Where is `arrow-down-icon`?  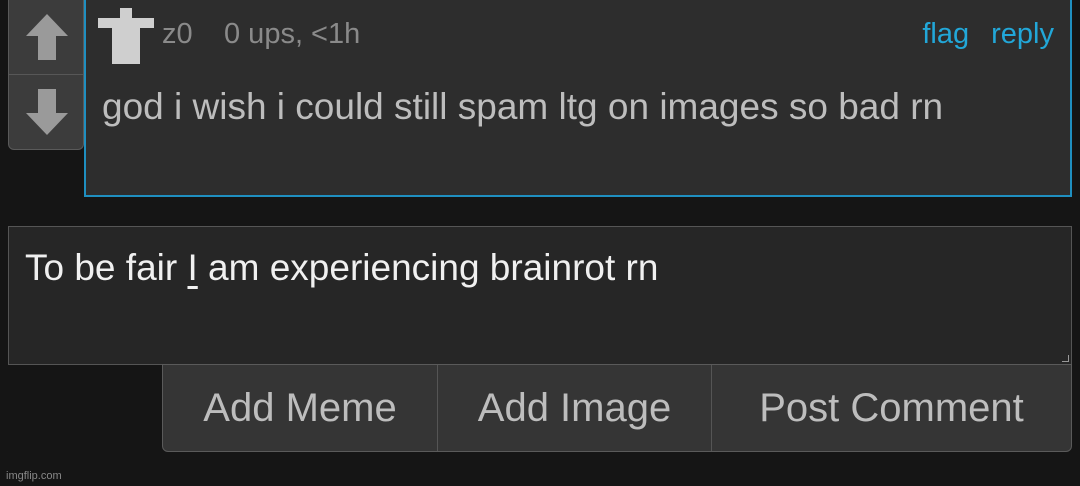
arrow-down-icon is located at coordinates (47, 112).